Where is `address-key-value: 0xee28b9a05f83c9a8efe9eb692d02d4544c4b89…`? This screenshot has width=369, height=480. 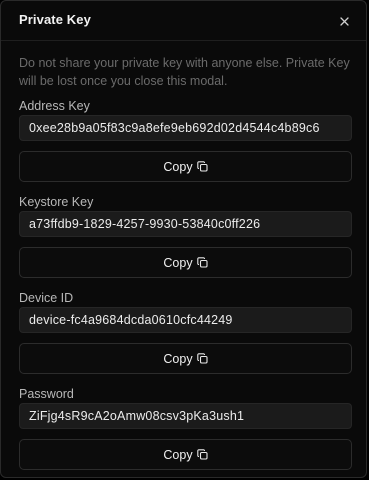
address-key-value: 0xee28b9a05f83c9a8efe9eb692d02d4544c4b89… is located at coordinates (174, 128).